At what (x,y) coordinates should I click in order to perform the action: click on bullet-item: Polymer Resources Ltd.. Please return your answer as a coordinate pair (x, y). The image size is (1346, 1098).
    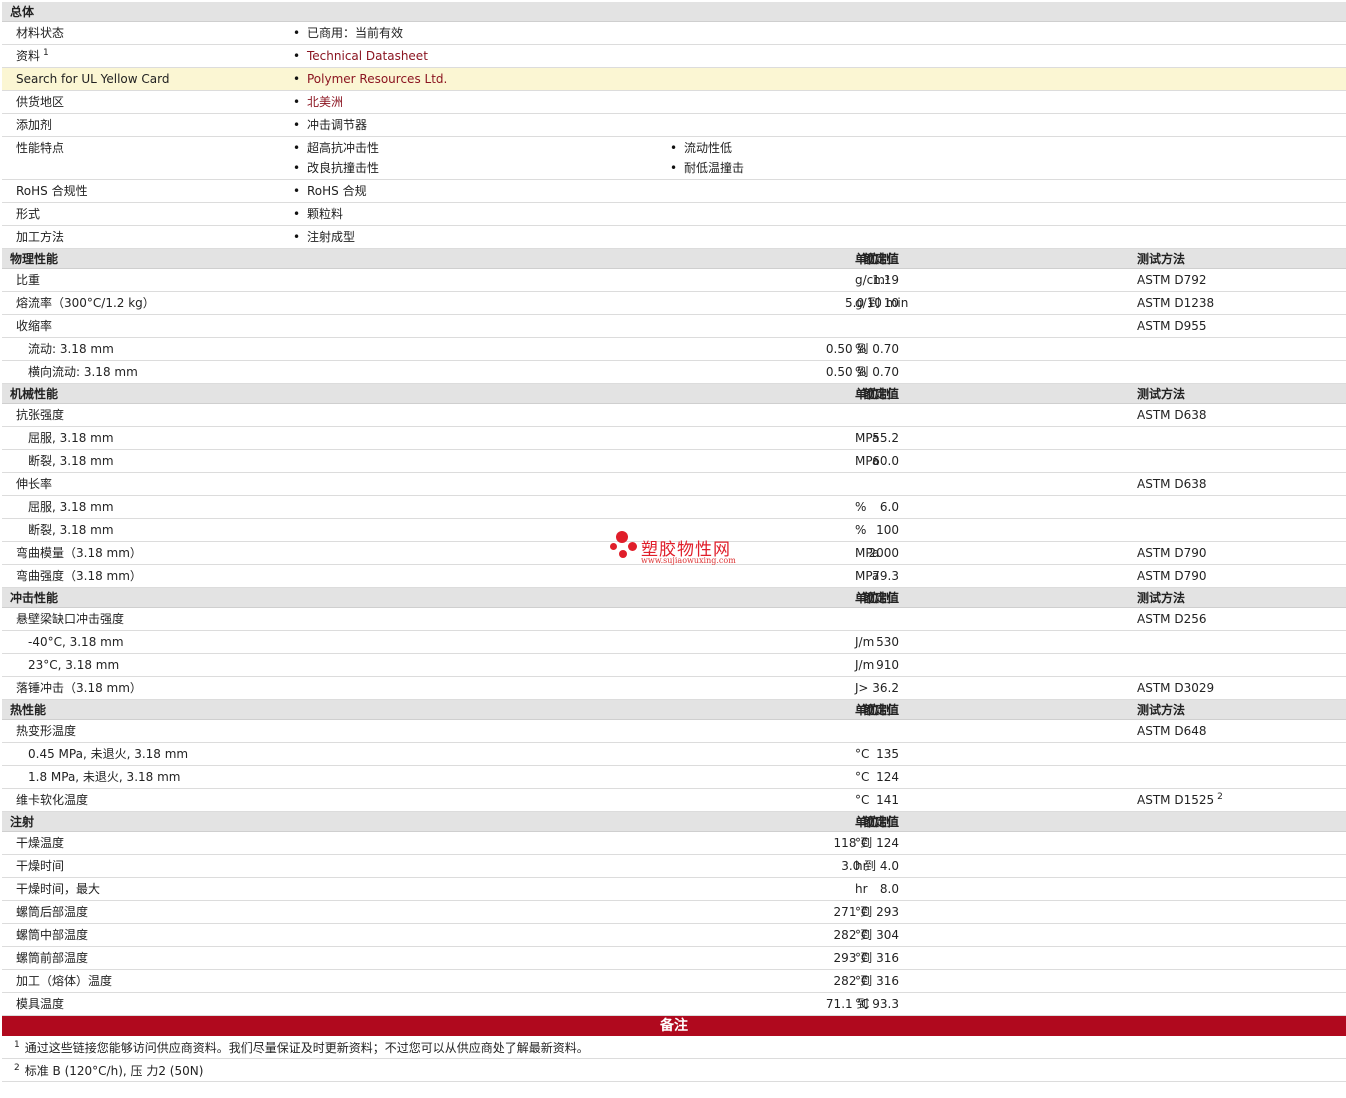
    Looking at the image, I should click on (370, 79).